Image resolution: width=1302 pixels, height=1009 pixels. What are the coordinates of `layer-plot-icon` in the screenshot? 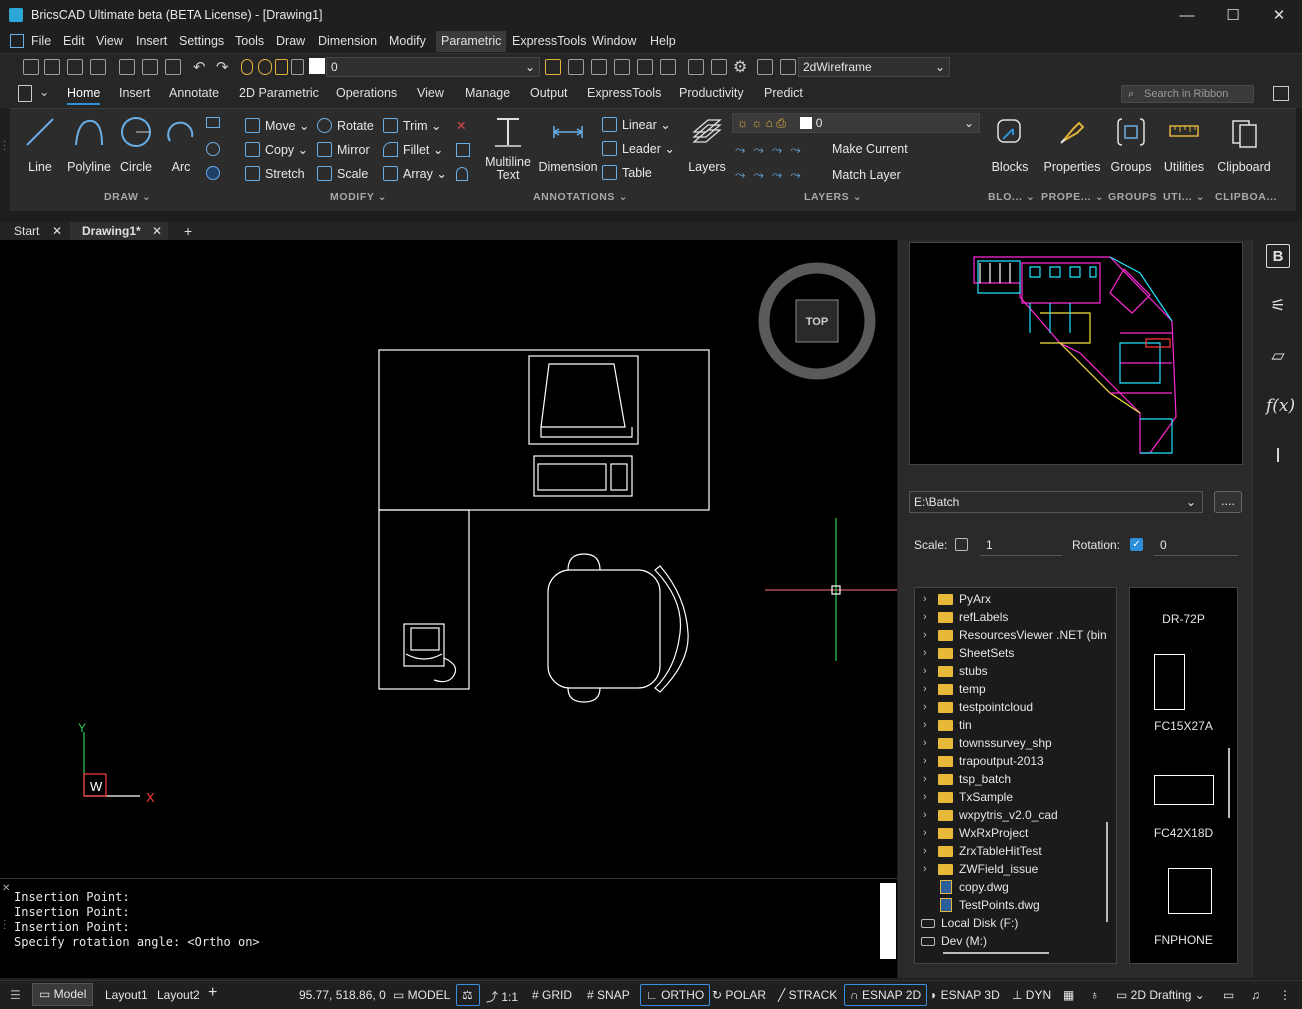 It's located at (297, 67).